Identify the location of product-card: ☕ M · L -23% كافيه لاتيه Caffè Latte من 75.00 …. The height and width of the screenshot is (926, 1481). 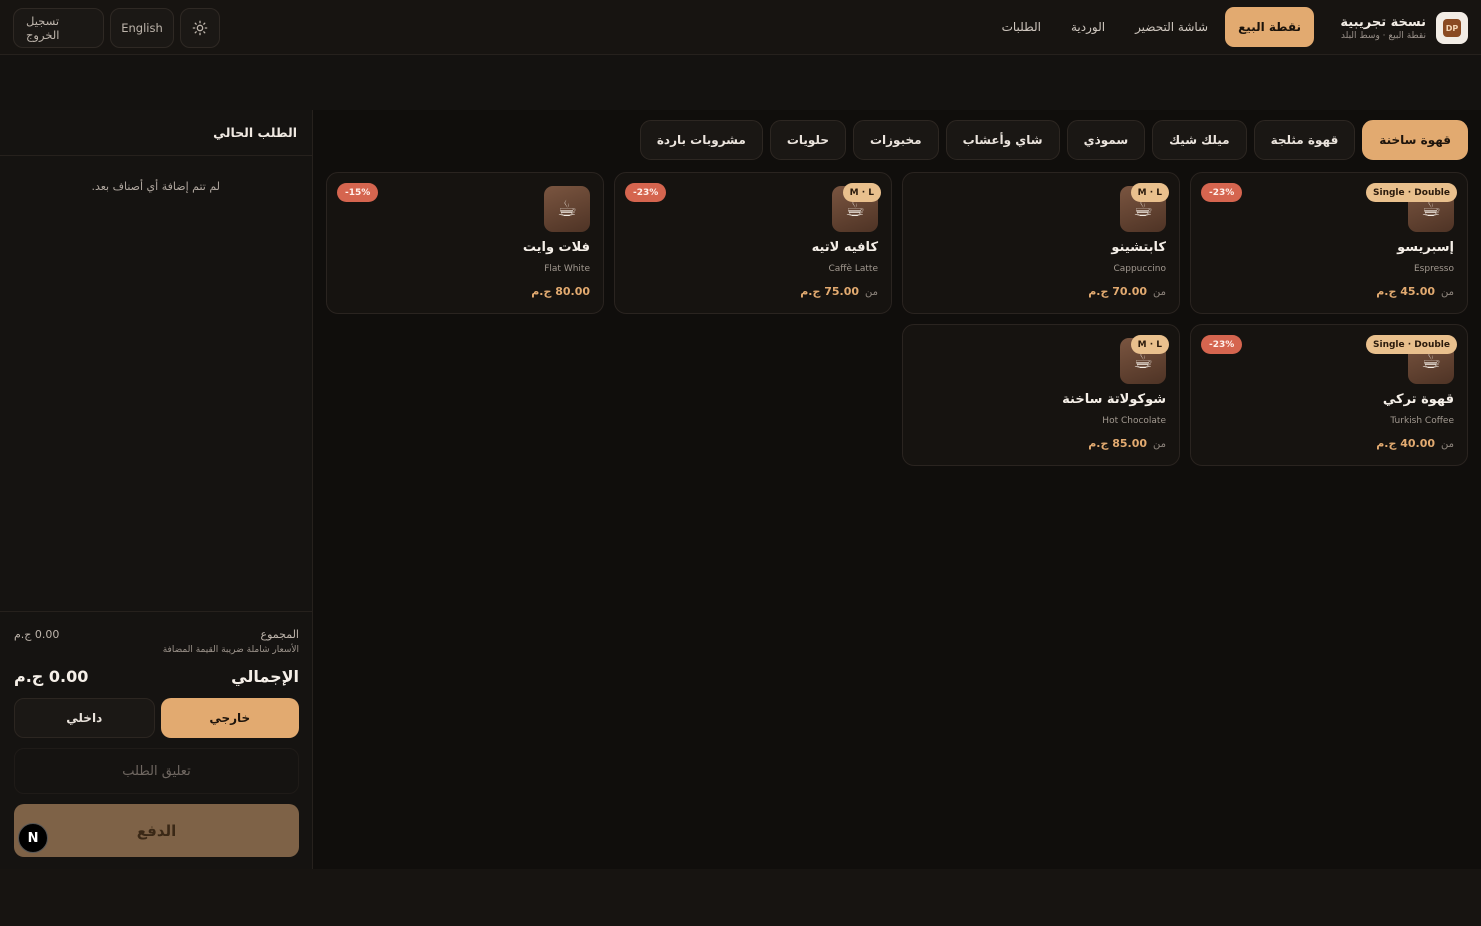
(753, 243).